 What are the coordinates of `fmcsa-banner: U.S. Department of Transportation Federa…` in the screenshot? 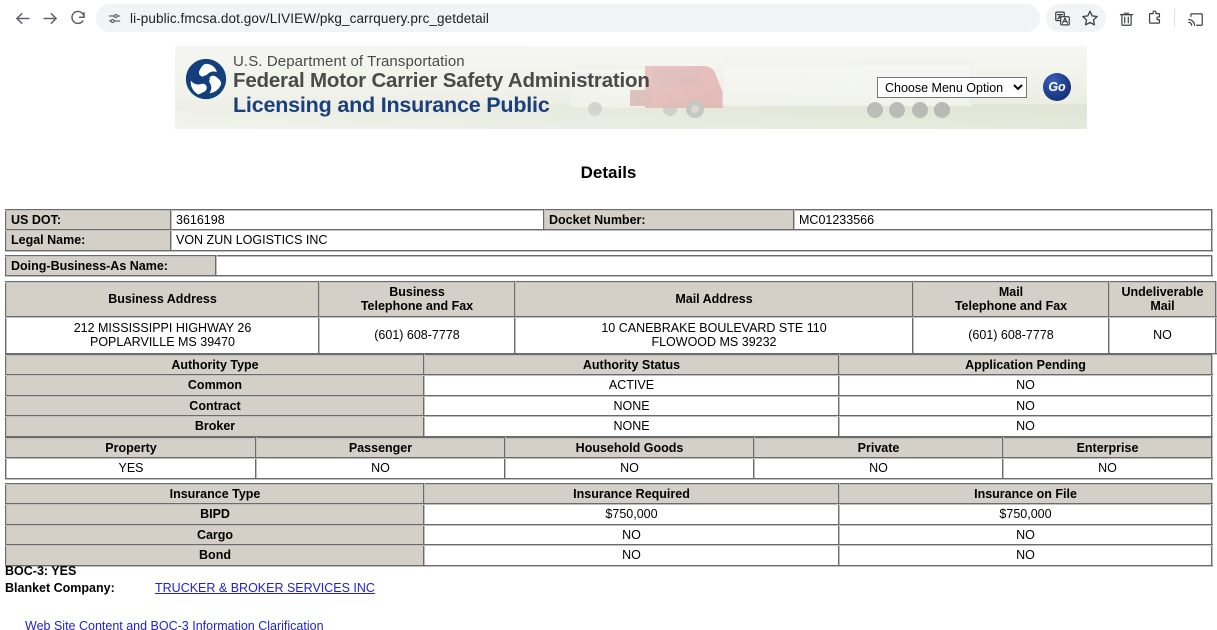 It's located at (631, 87).